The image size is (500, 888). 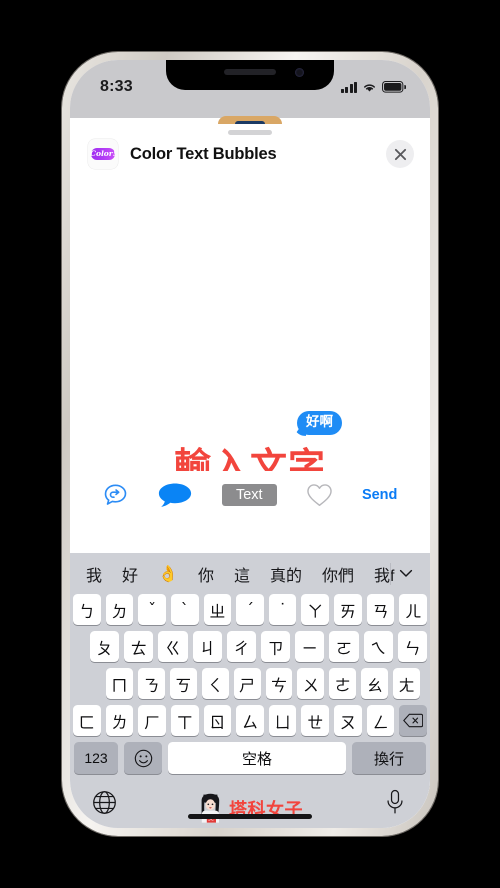 I want to click on dictation-key, so click(x=395, y=802).